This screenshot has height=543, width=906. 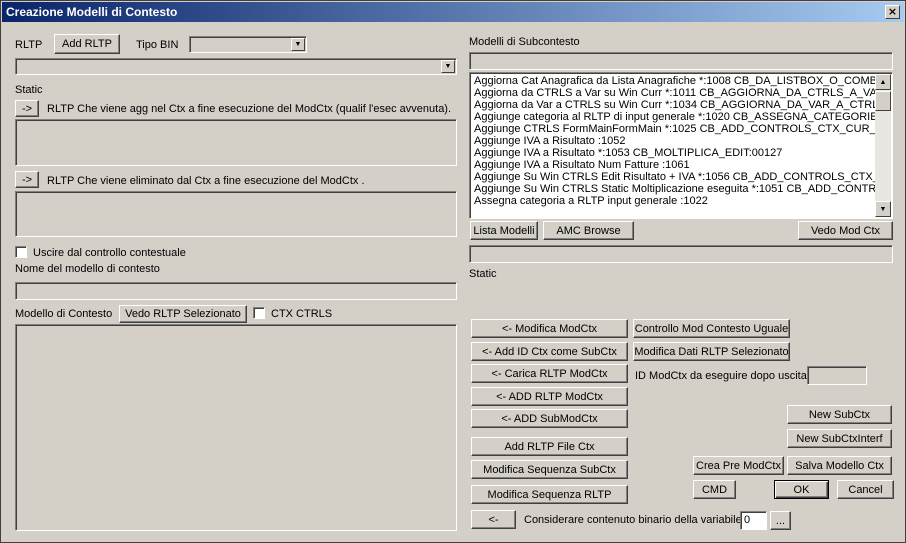 What do you see at coordinates (865, 489) in the screenshot?
I see `cancel-button: Cancel` at bounding box center [865, 489].